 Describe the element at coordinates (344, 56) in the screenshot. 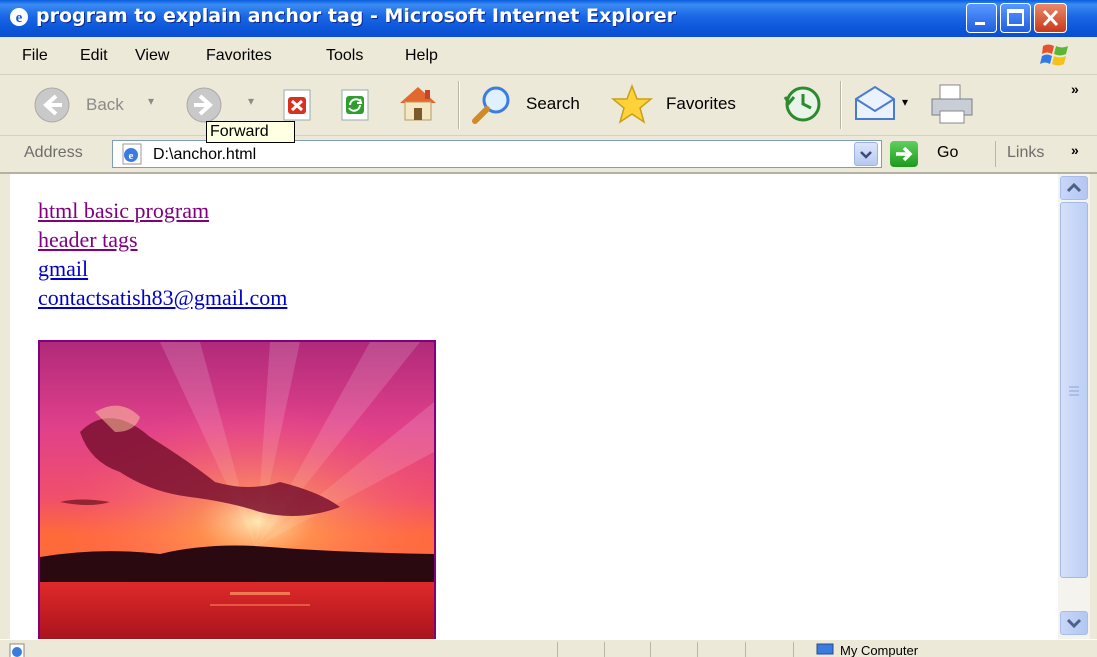

I see `menu-tools: Tools` at that location.